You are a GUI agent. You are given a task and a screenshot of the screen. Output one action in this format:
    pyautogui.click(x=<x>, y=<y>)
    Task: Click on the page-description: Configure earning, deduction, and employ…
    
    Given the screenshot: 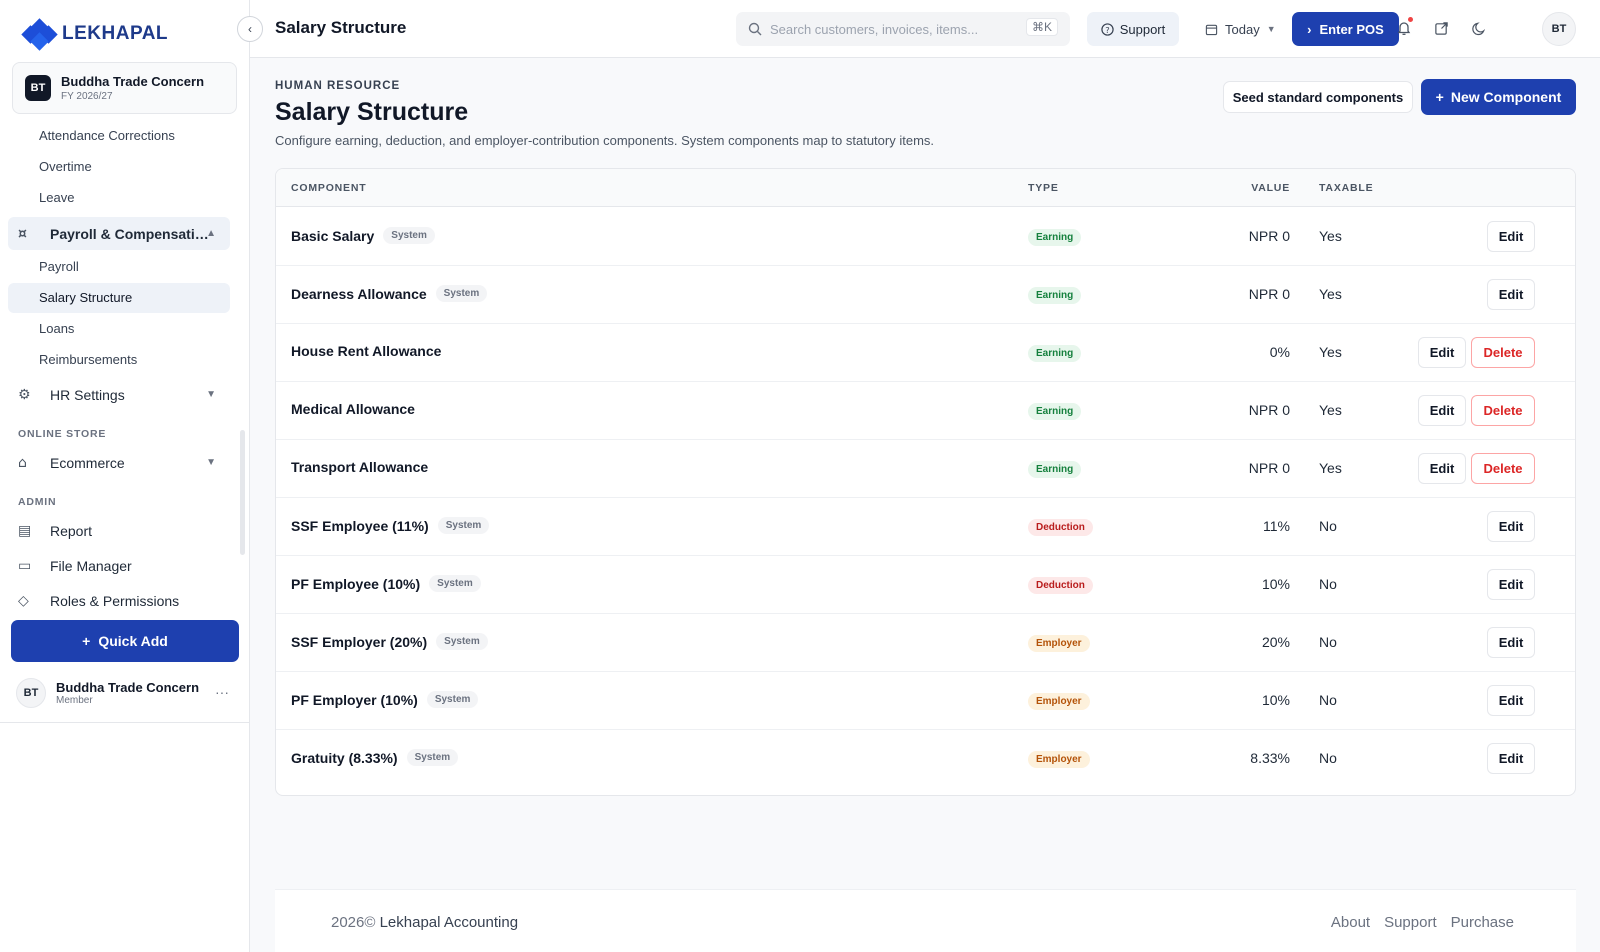 What is the action you would take?
    pyautogui.click(x=605, y=140)
    